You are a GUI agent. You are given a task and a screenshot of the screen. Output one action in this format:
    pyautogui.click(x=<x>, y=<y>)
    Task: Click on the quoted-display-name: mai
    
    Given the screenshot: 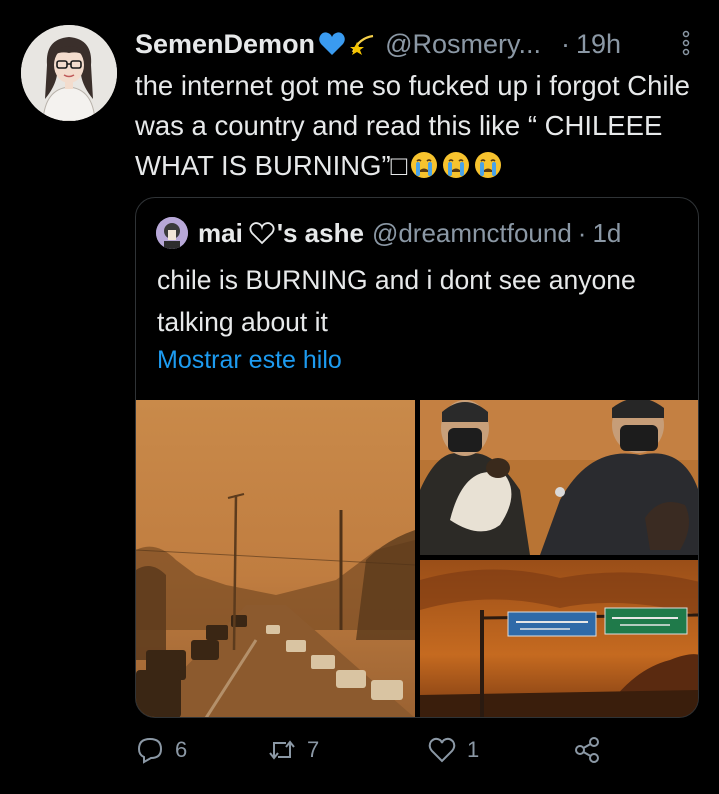 What is the action you would take?
    pyautogui.click(x=220, y=233)
    